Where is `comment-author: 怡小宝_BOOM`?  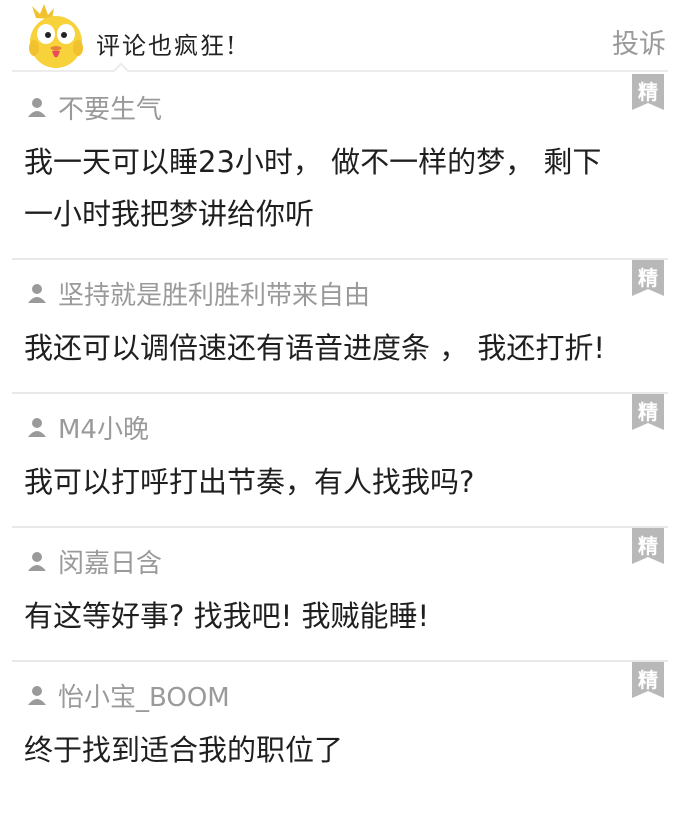
comment-author: 怡小宝_BOOM is located at coordinates (340, 695).